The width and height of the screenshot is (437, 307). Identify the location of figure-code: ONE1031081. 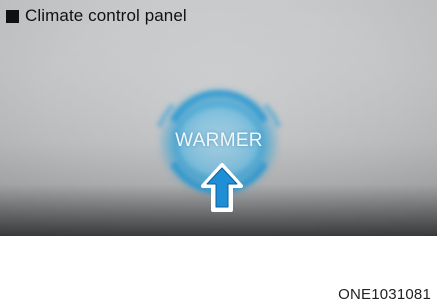
(384, 294).